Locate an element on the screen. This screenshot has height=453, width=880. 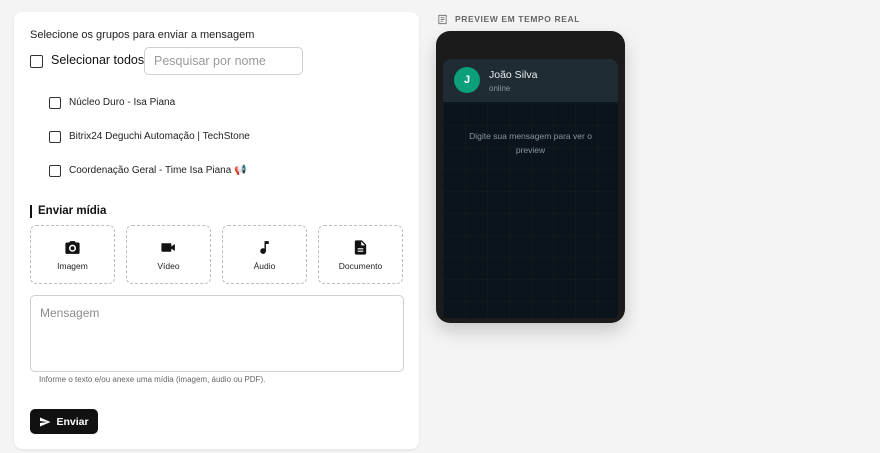
media-button-label: Áudio is located at coordinates (264, 265).